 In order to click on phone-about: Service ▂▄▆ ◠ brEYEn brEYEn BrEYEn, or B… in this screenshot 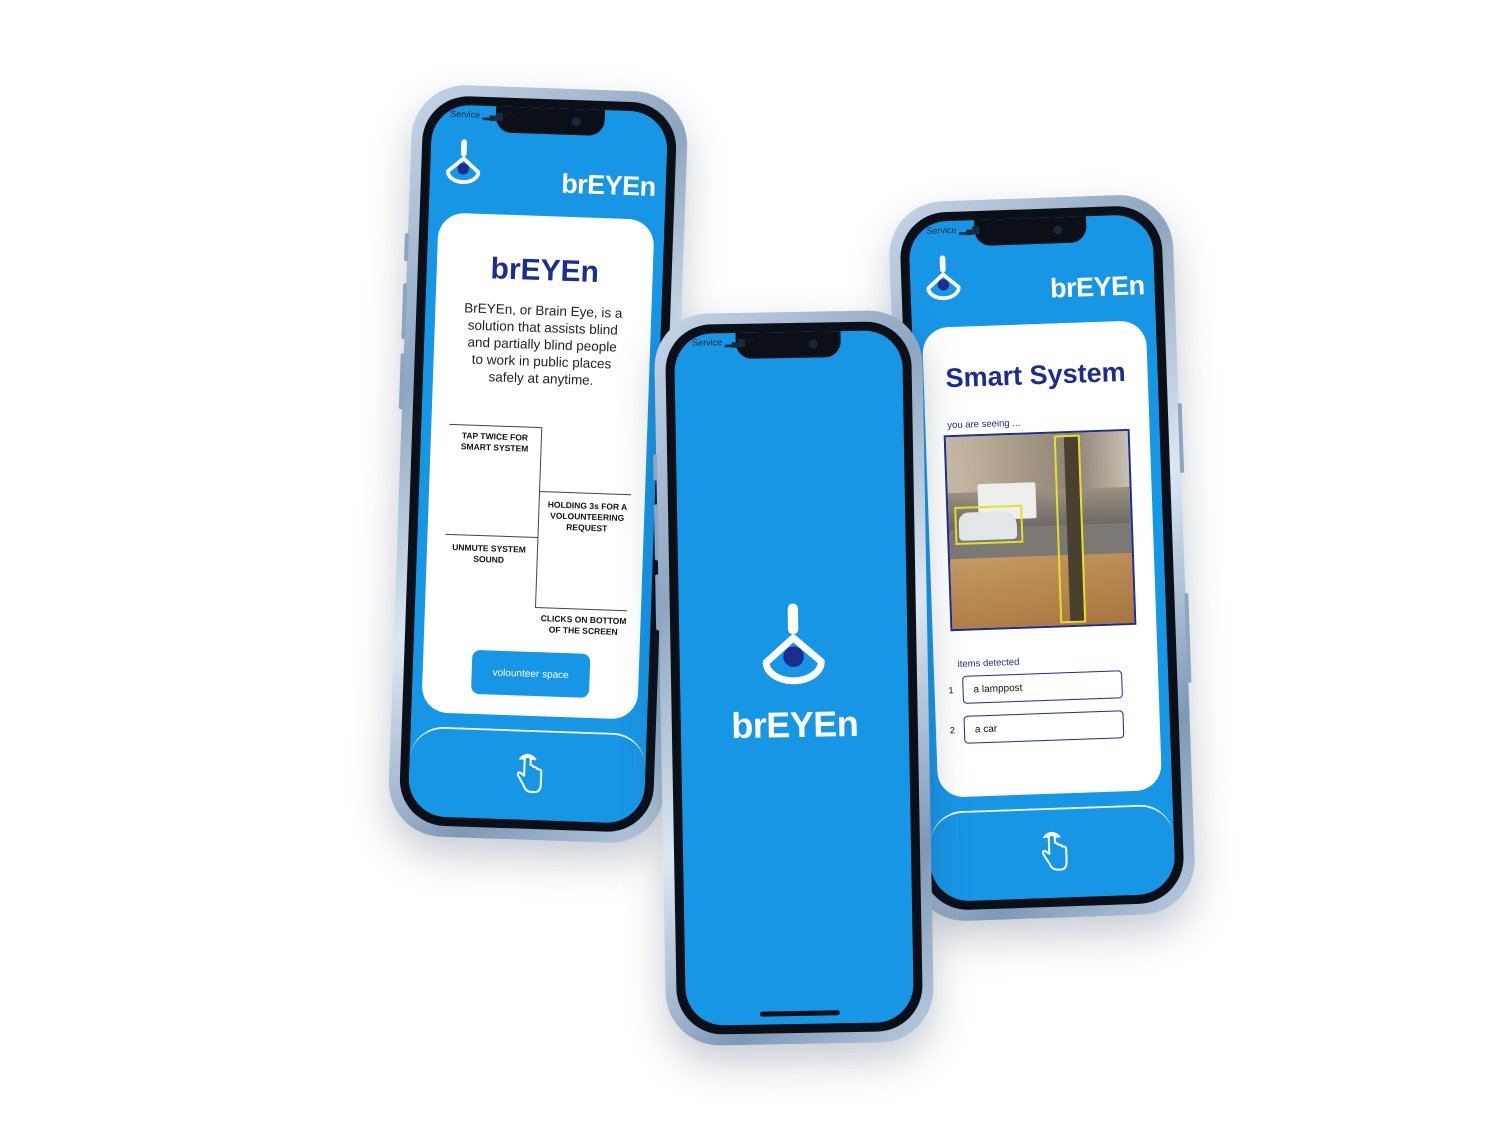, I will do `click(538, 464)`.